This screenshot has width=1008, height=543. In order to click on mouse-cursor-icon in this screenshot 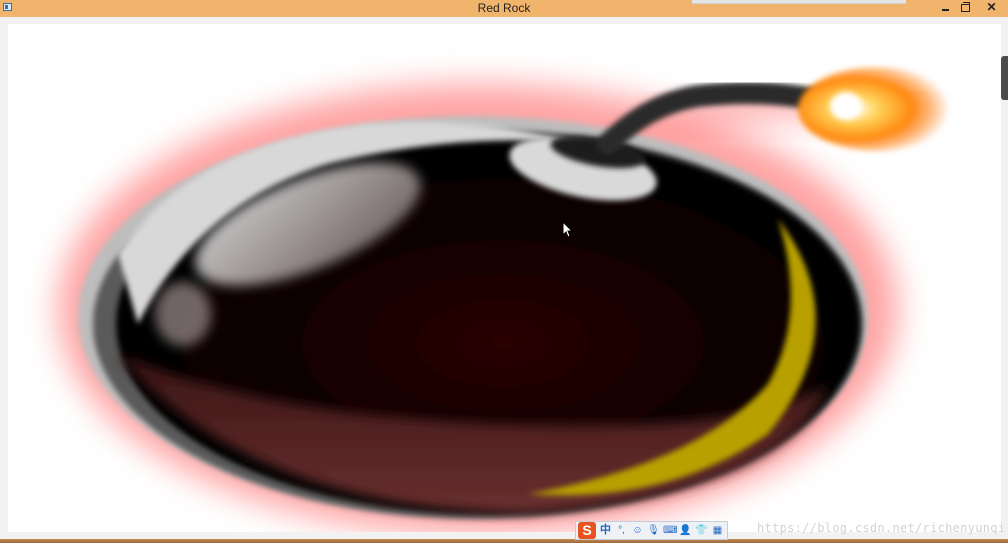, I will do `click(568, 229)`.